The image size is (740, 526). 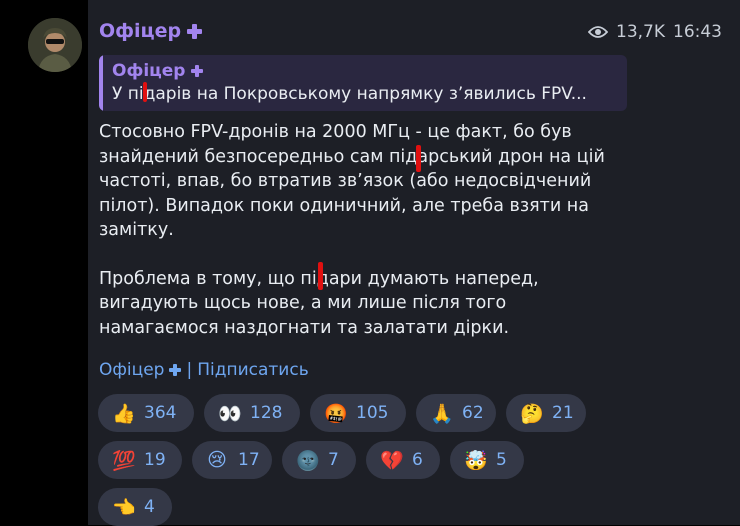 What do you see at coordinates (124, 460) in the screenshot?
I see `hundred-icon: 💯` at bounding box center [124, 460].